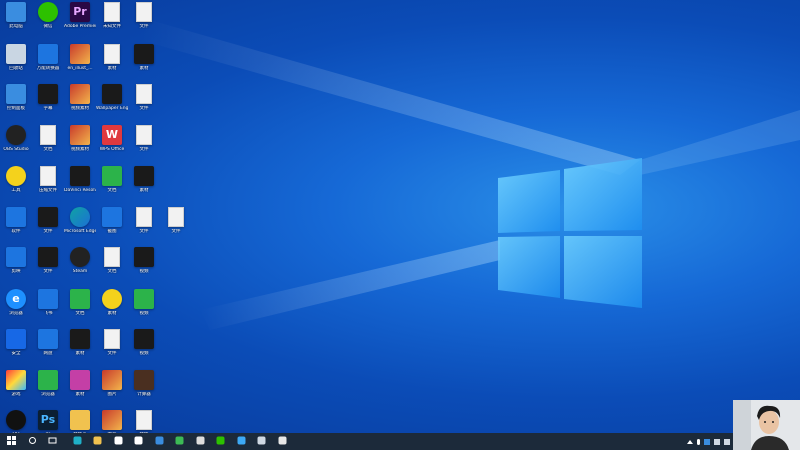 The image size is (800, 450). I want to click on desktop-icon: Wallpaper Engine, so click(112, 105).